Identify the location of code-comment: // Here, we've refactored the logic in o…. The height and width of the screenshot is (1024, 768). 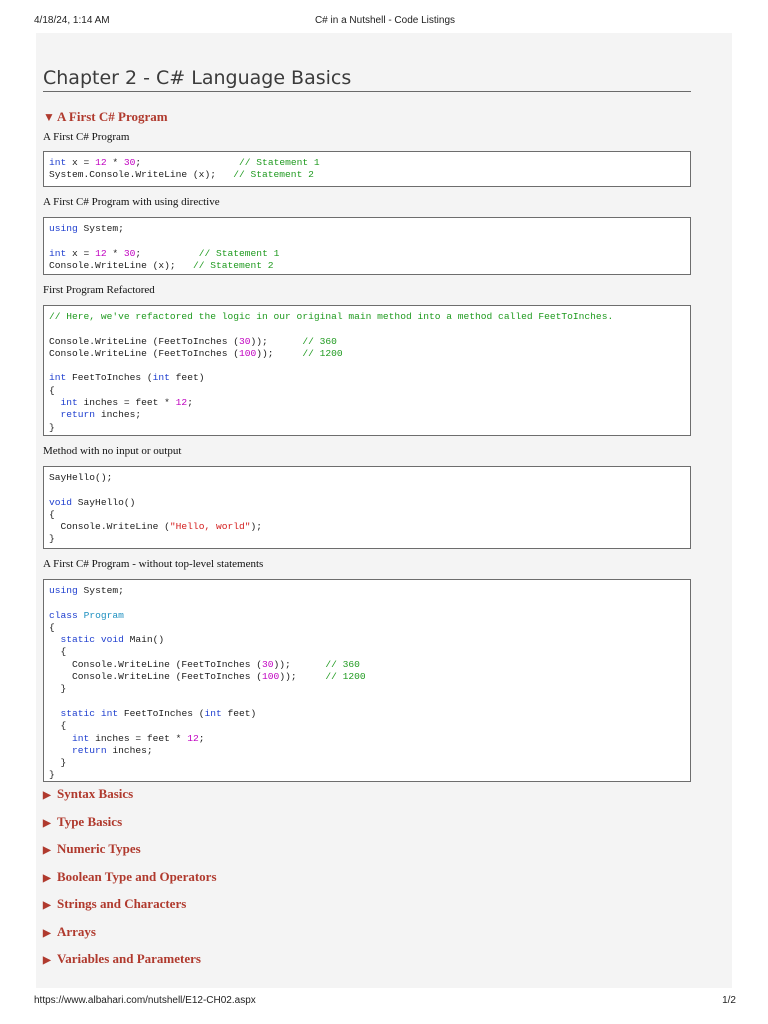
(331, 316).